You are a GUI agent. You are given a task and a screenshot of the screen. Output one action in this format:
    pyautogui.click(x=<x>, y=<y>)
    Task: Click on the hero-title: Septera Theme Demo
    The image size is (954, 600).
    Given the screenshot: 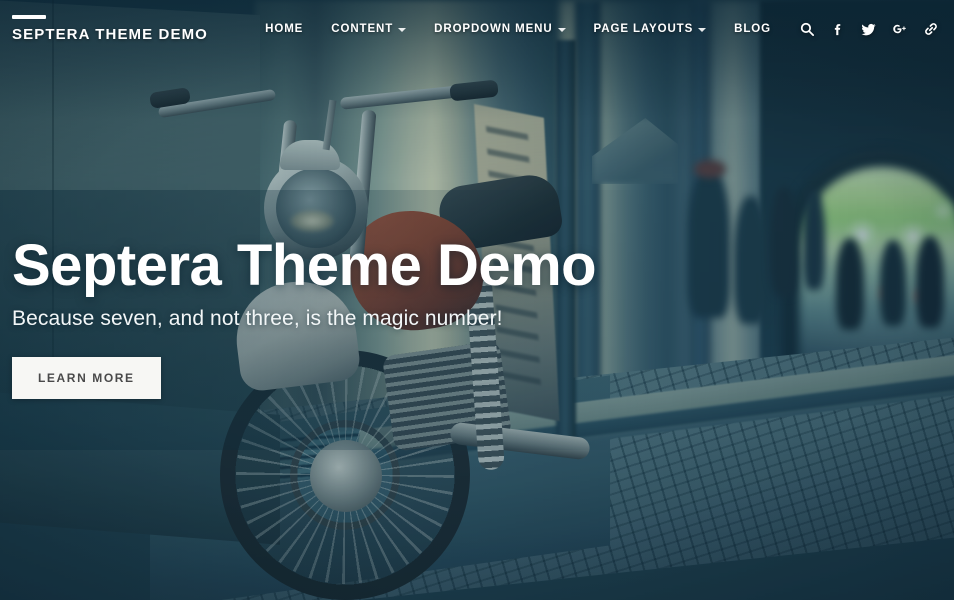 What is the action you would take?
    pyautogui.click(x=304, y=265)
    